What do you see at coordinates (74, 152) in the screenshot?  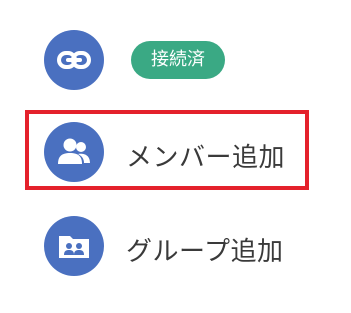 I see `people-icon` at bounding box center [74, 152].